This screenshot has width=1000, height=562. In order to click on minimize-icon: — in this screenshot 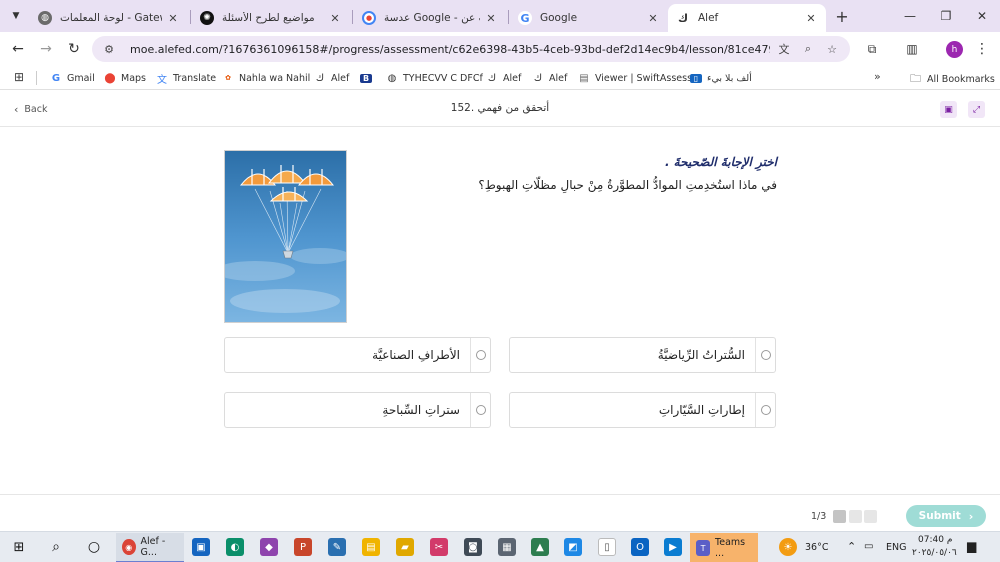, I will do `click(910, 16)`.